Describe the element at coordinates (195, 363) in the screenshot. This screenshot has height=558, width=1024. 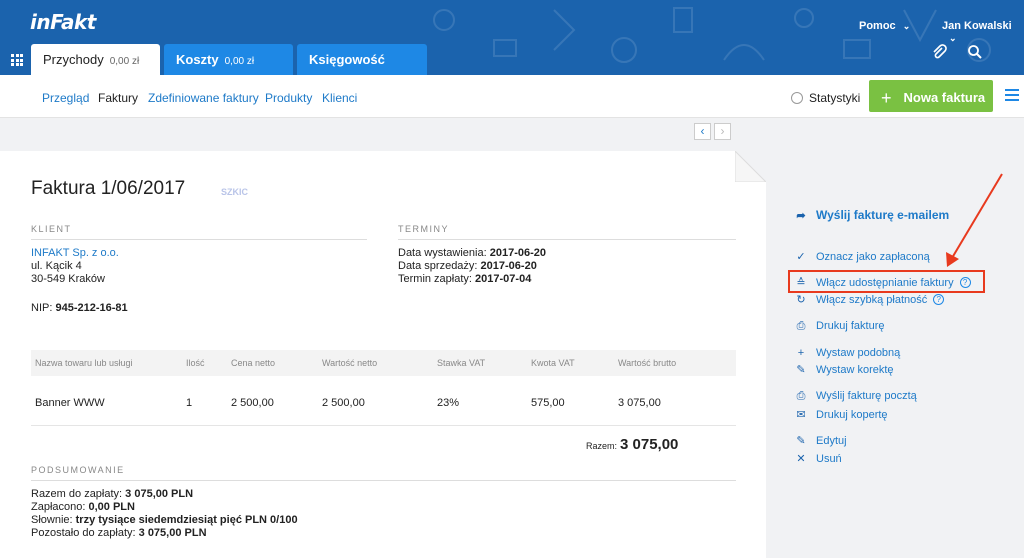
I see `column-header: Ilość` at that location.